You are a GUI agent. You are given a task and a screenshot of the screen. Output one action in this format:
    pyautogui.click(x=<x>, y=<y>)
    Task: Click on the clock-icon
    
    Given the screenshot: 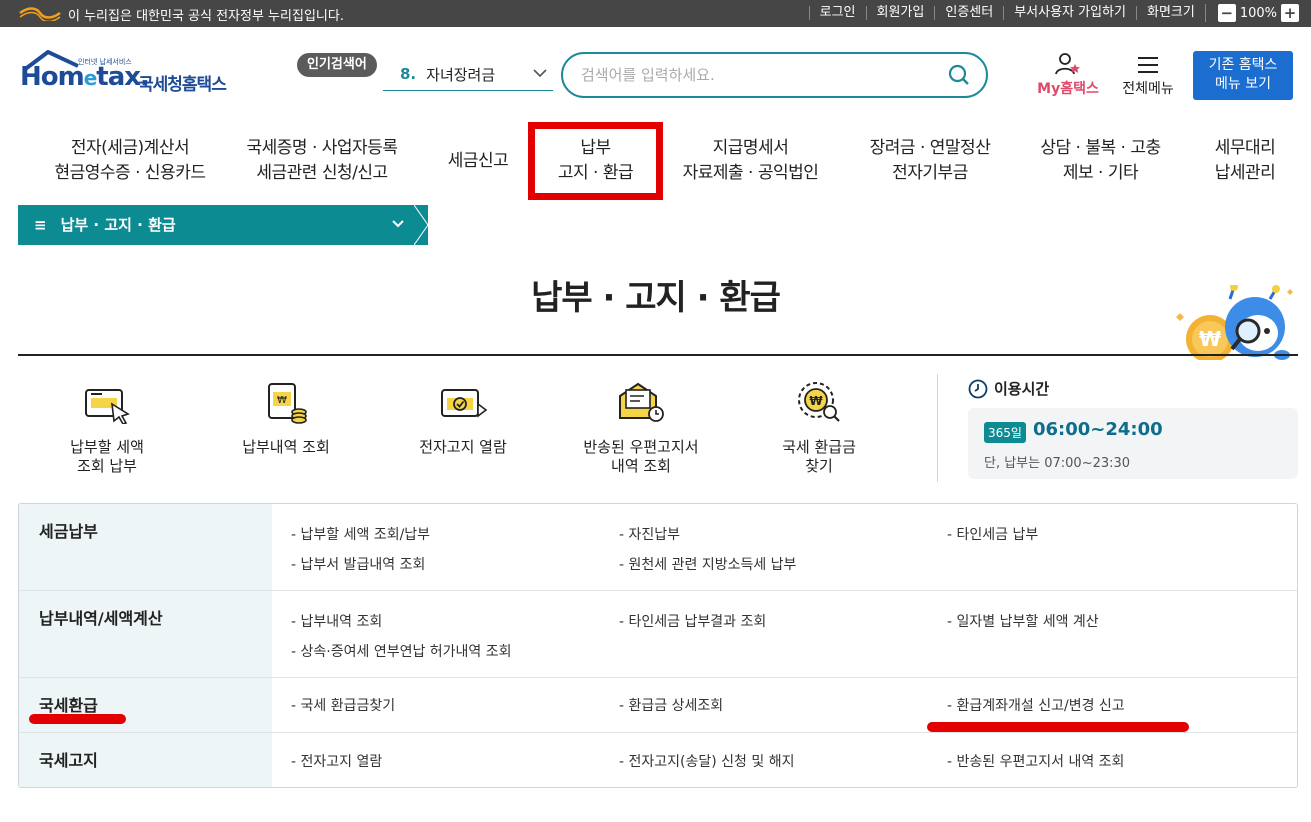 What is the action you would take?
    pyautogui.click(x=978, y=388)
    